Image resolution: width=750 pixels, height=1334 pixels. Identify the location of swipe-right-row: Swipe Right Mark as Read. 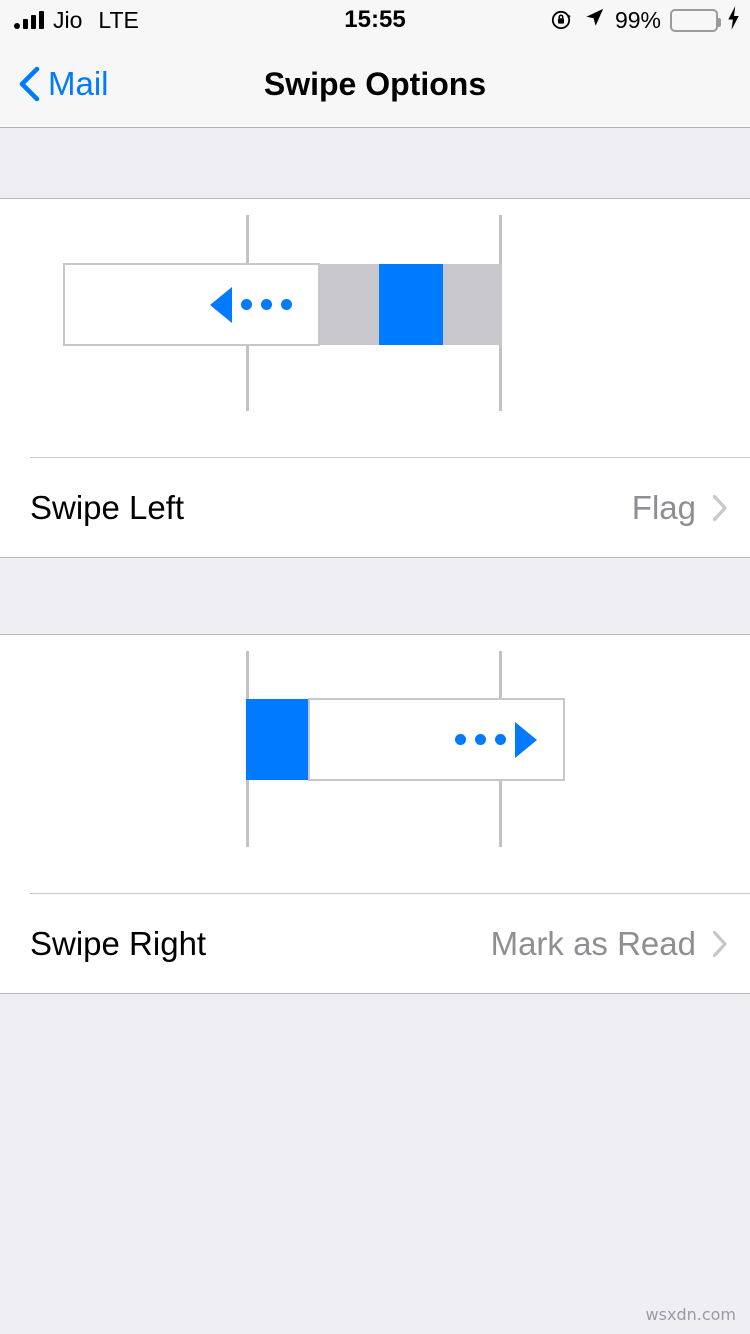
(375, 943).